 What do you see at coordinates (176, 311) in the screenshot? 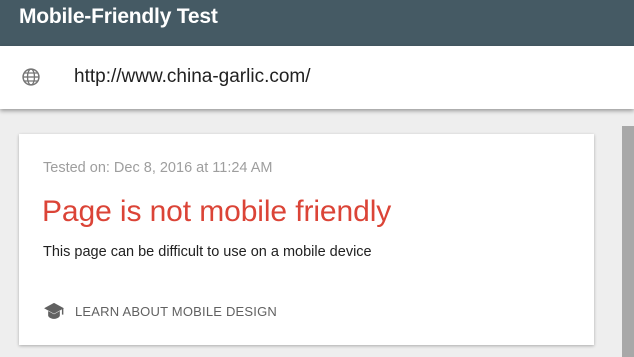
I see `learn-link-label: LEARN ABOUT MOBILE DESIGN` at bounding box center [176, 311].